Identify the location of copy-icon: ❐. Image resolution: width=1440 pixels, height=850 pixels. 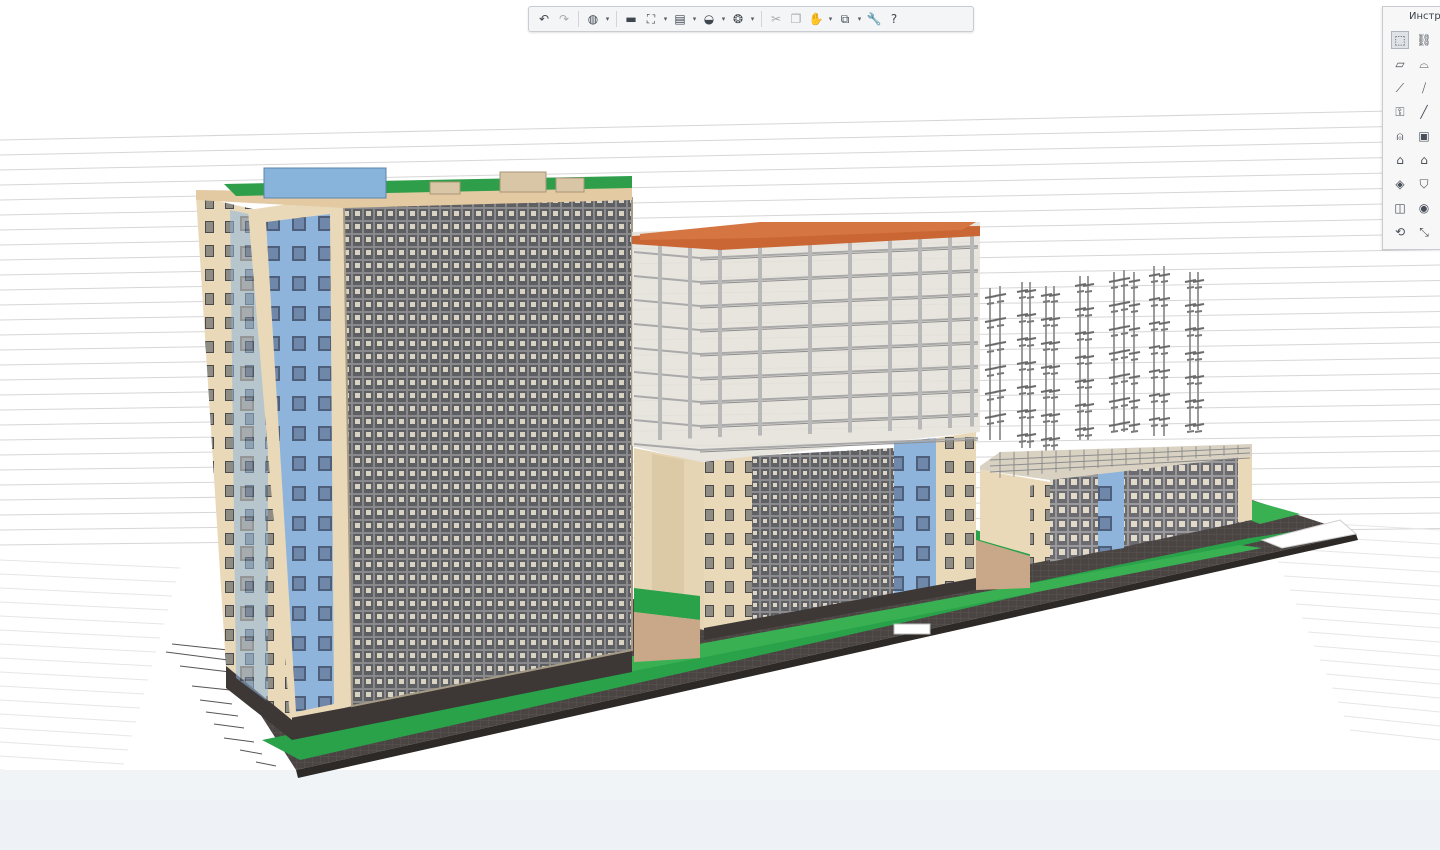
(796, 19).